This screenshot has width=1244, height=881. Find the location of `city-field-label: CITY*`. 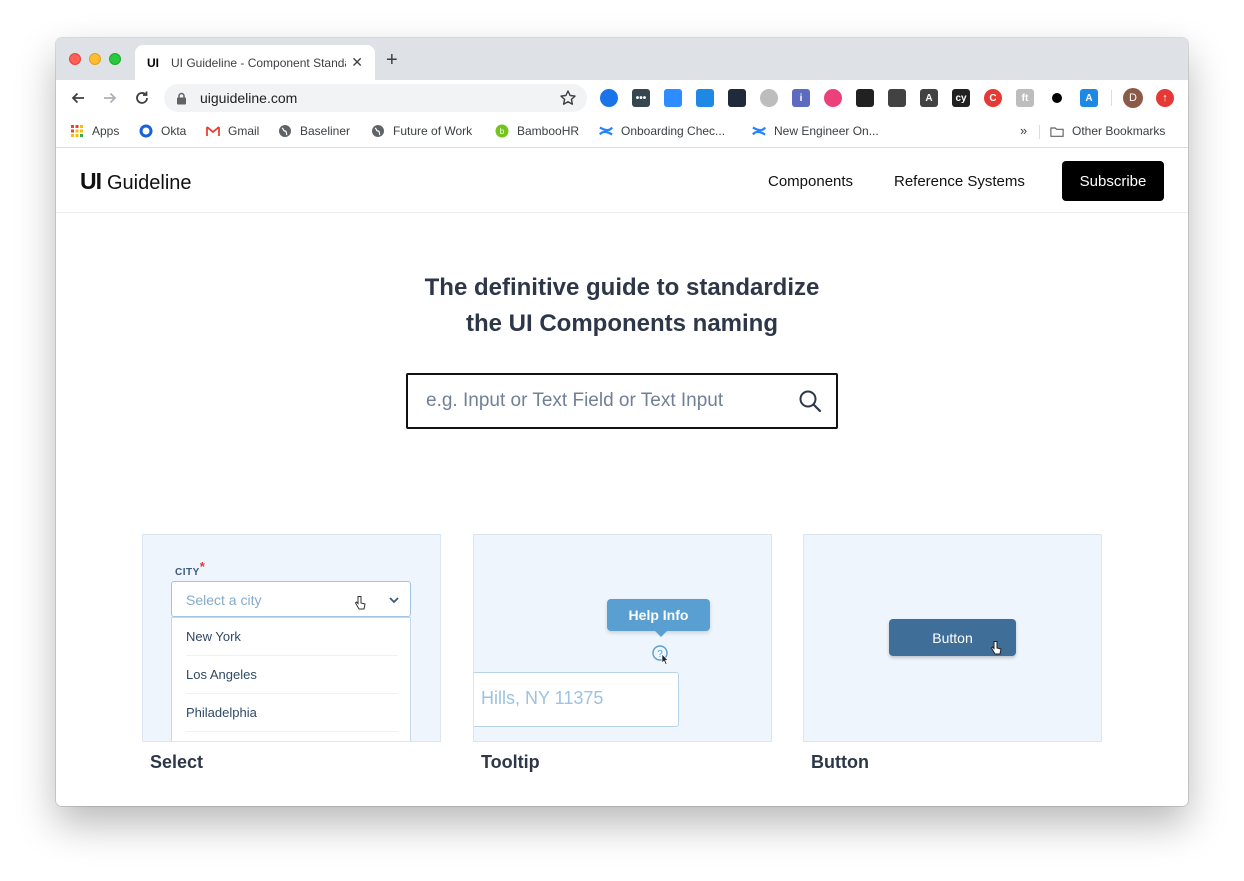

city-field-label: CITY* is located at coordinates (190, 568).